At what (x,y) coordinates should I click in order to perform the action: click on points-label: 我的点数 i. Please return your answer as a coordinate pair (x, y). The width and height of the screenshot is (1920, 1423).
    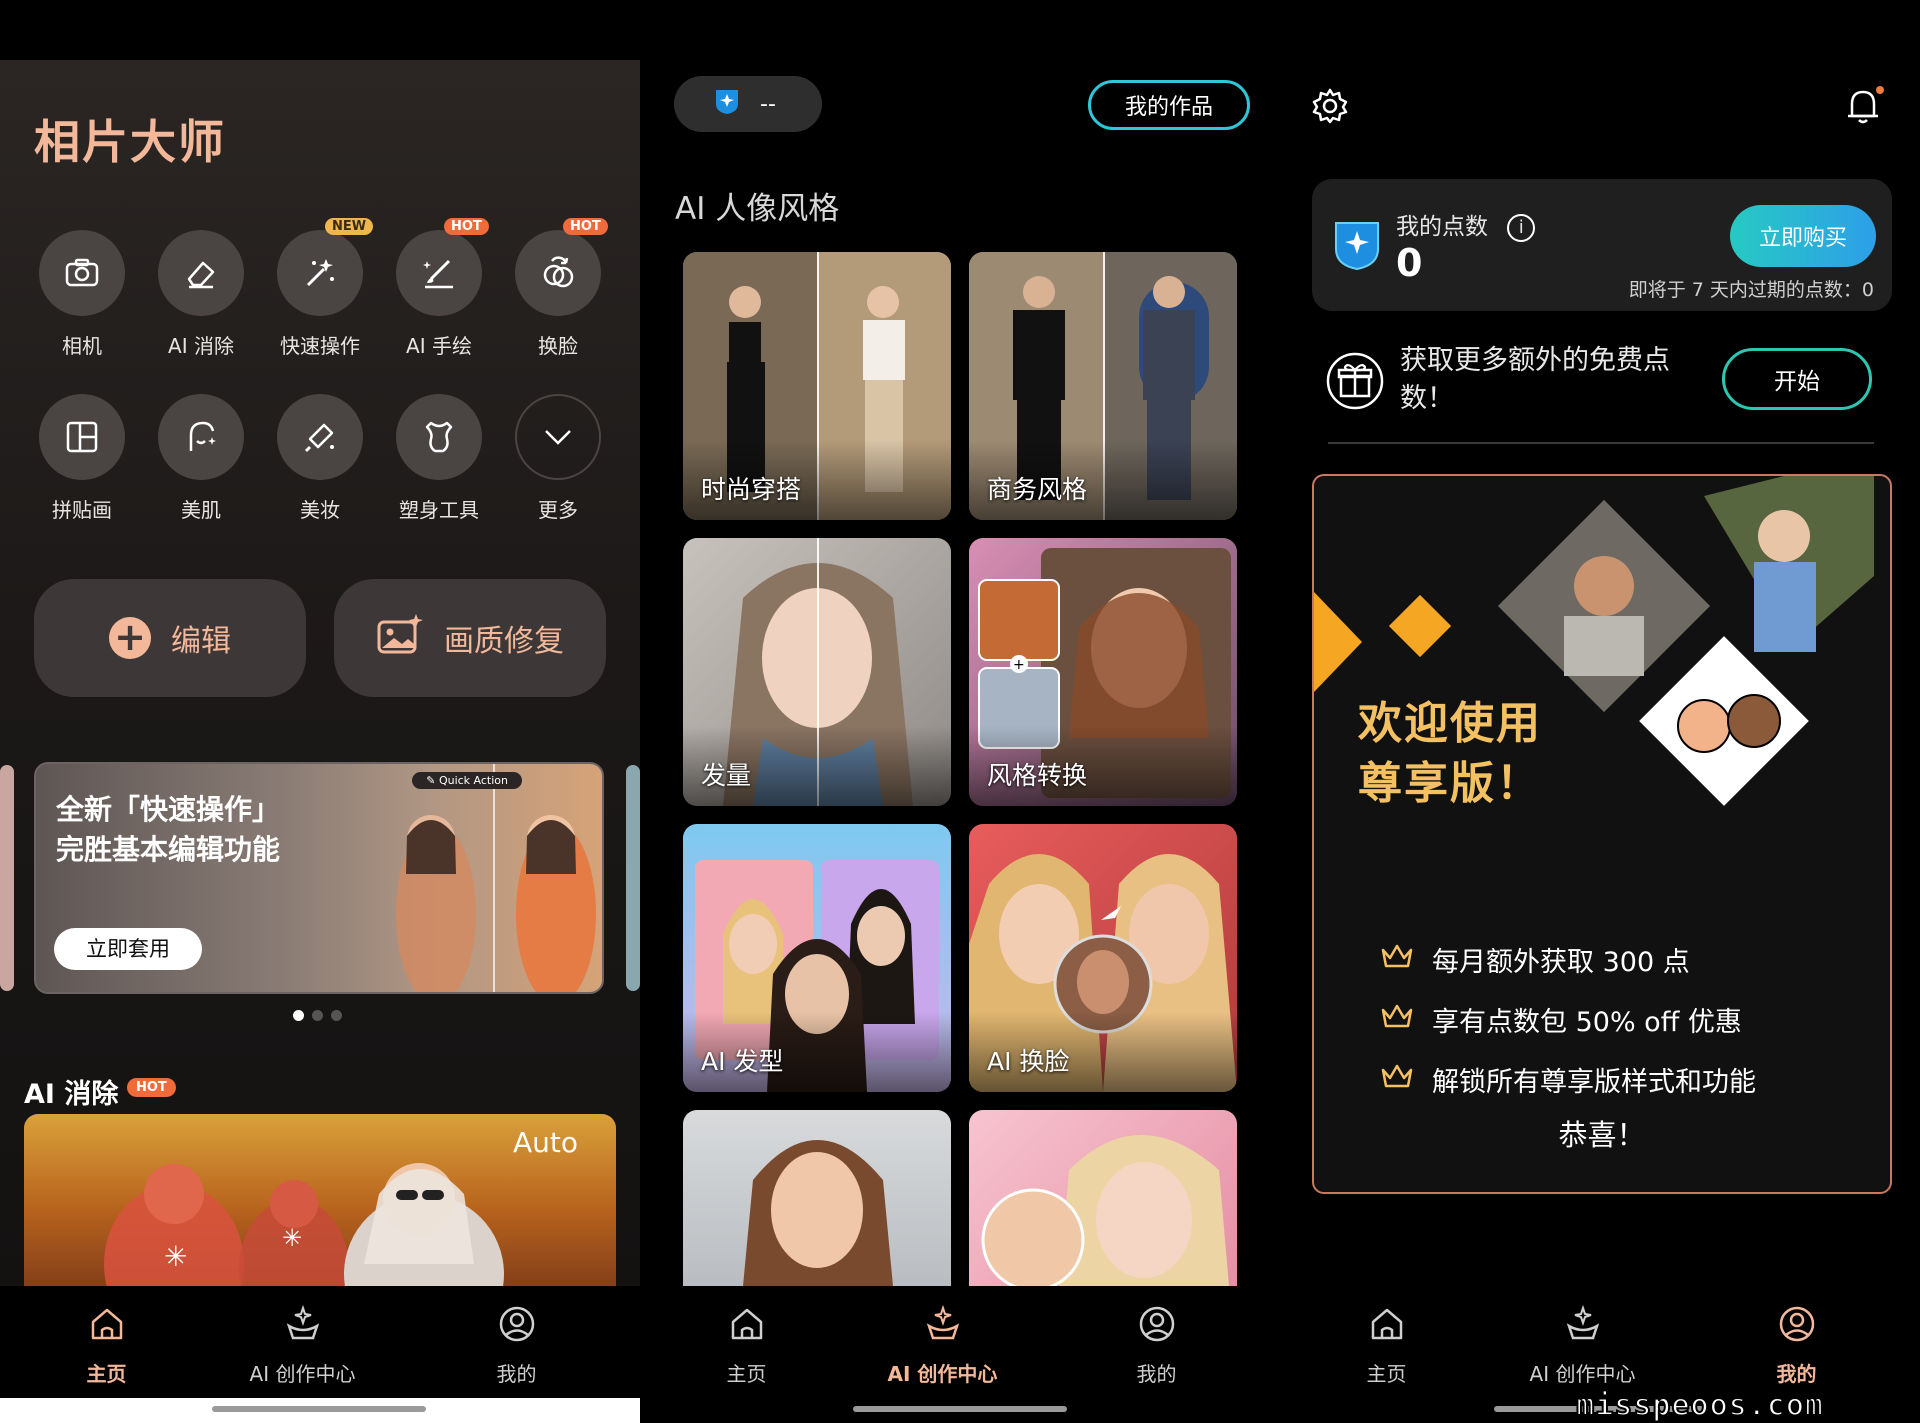
    Looking at the image, I should click on (1466, 224).